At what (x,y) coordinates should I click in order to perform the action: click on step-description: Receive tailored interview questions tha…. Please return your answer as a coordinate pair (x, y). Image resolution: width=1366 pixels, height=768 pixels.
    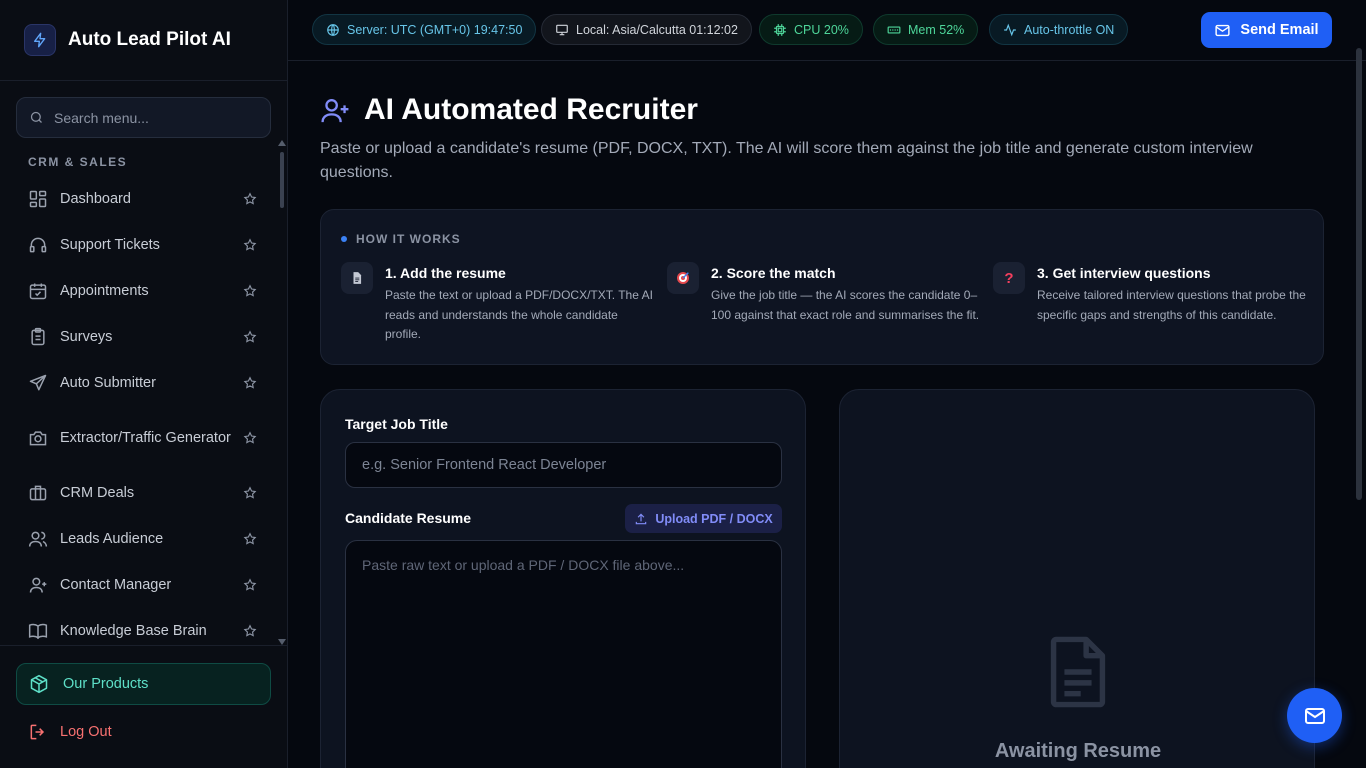
    Looking at the image, I should click on (1171, 305).